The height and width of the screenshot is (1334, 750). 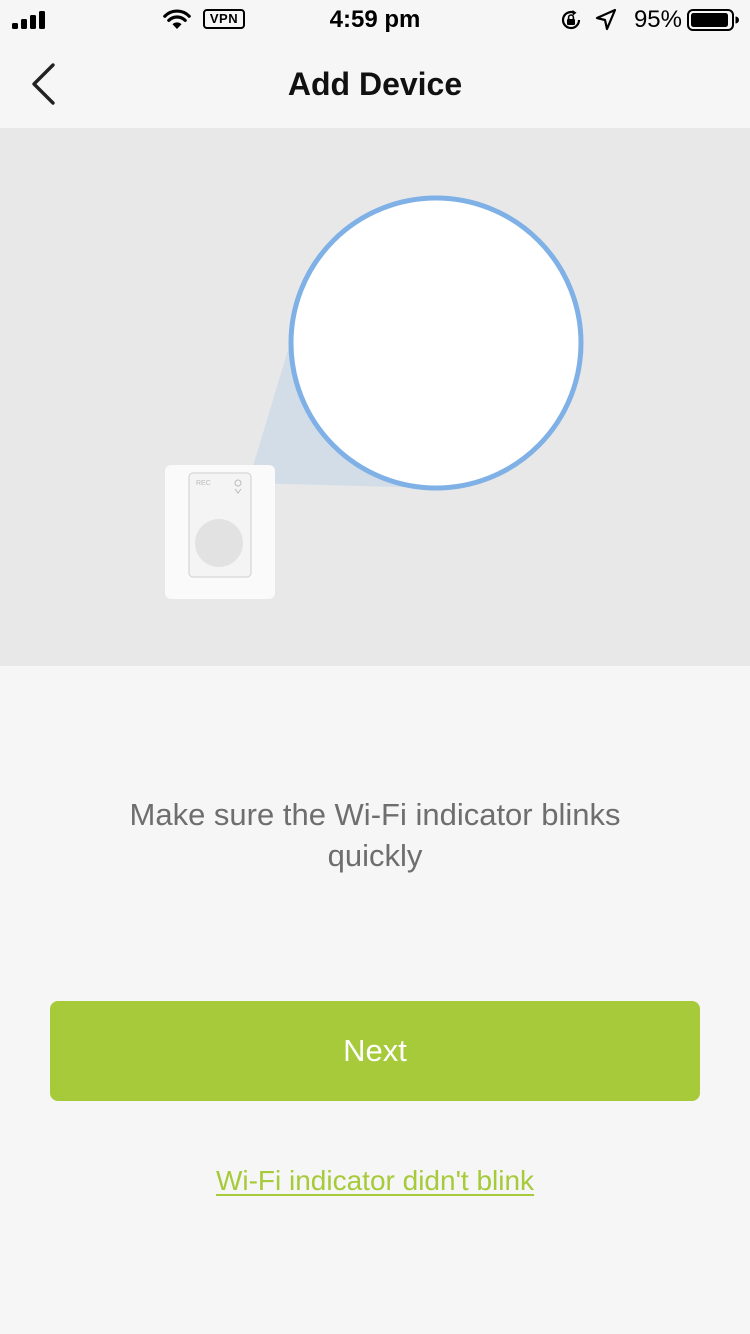 I want to click on device-rec-label: REC, so click(x=203, y=483).